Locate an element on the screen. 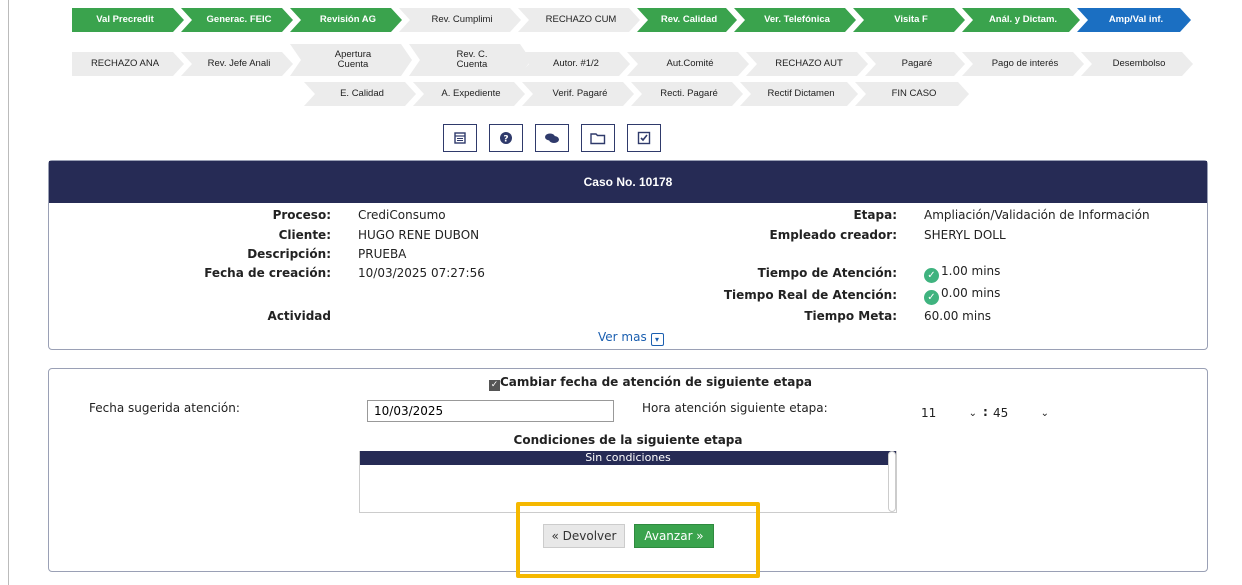 The image size is (1242, 585). question-icon: ? is located at coordinates (506, 138).